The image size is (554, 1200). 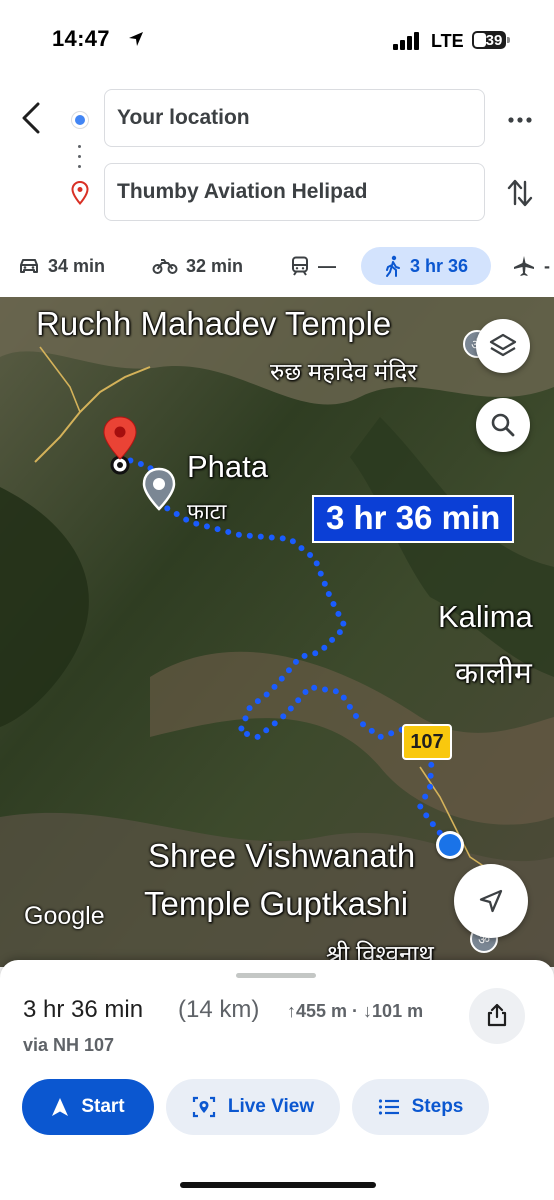 I want to click on elevation-down: 101 m, so click(x=398, y=1011).